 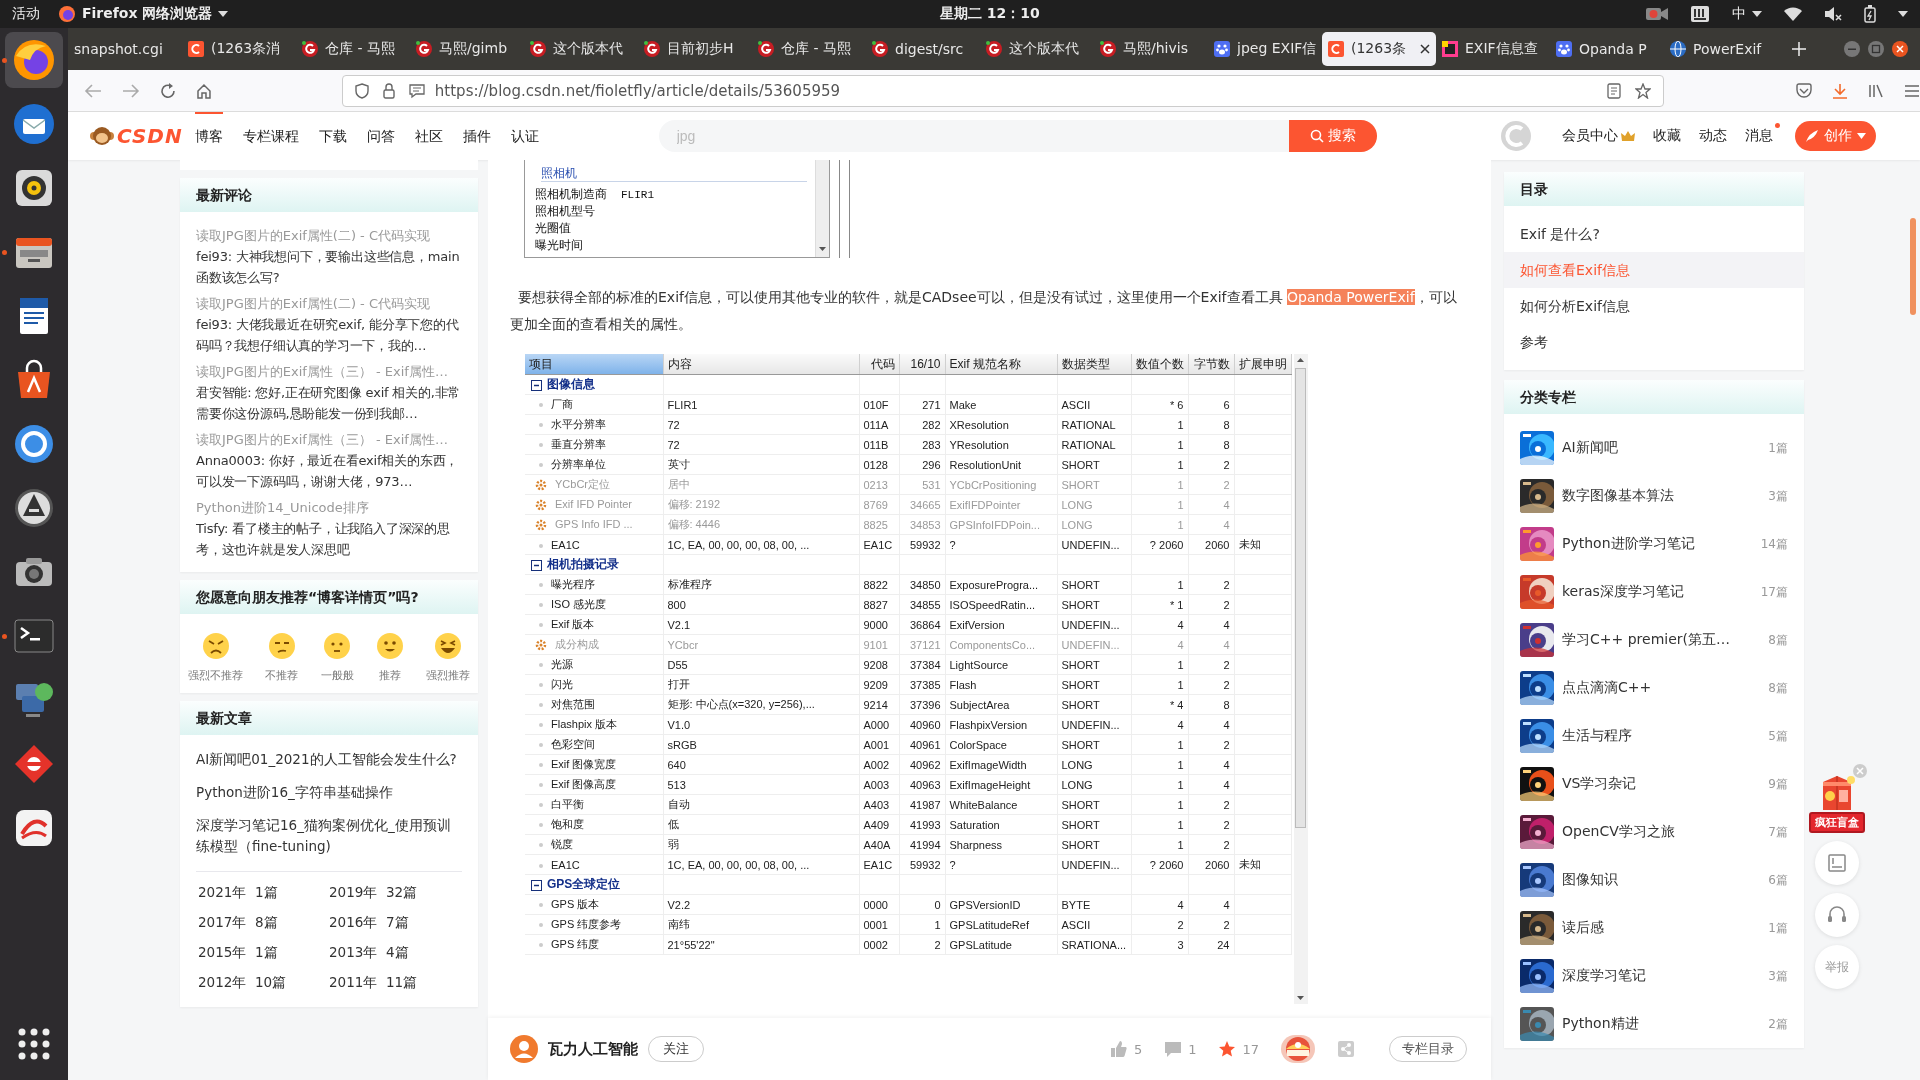 What do you see at coordinates (1654, 234) in the screenshot?
I see `toc-link: Exif 是什么?` at bounding box center [1654, 234].